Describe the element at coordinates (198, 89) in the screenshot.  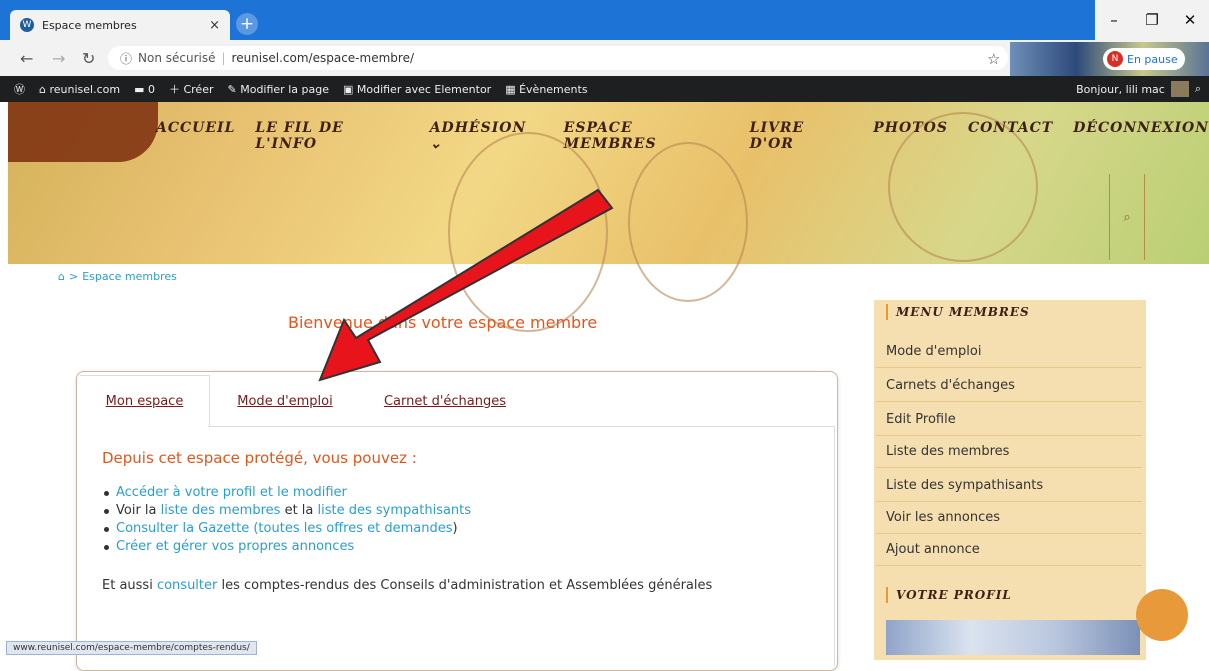
I see `wp-create-label: Créer` at that location.